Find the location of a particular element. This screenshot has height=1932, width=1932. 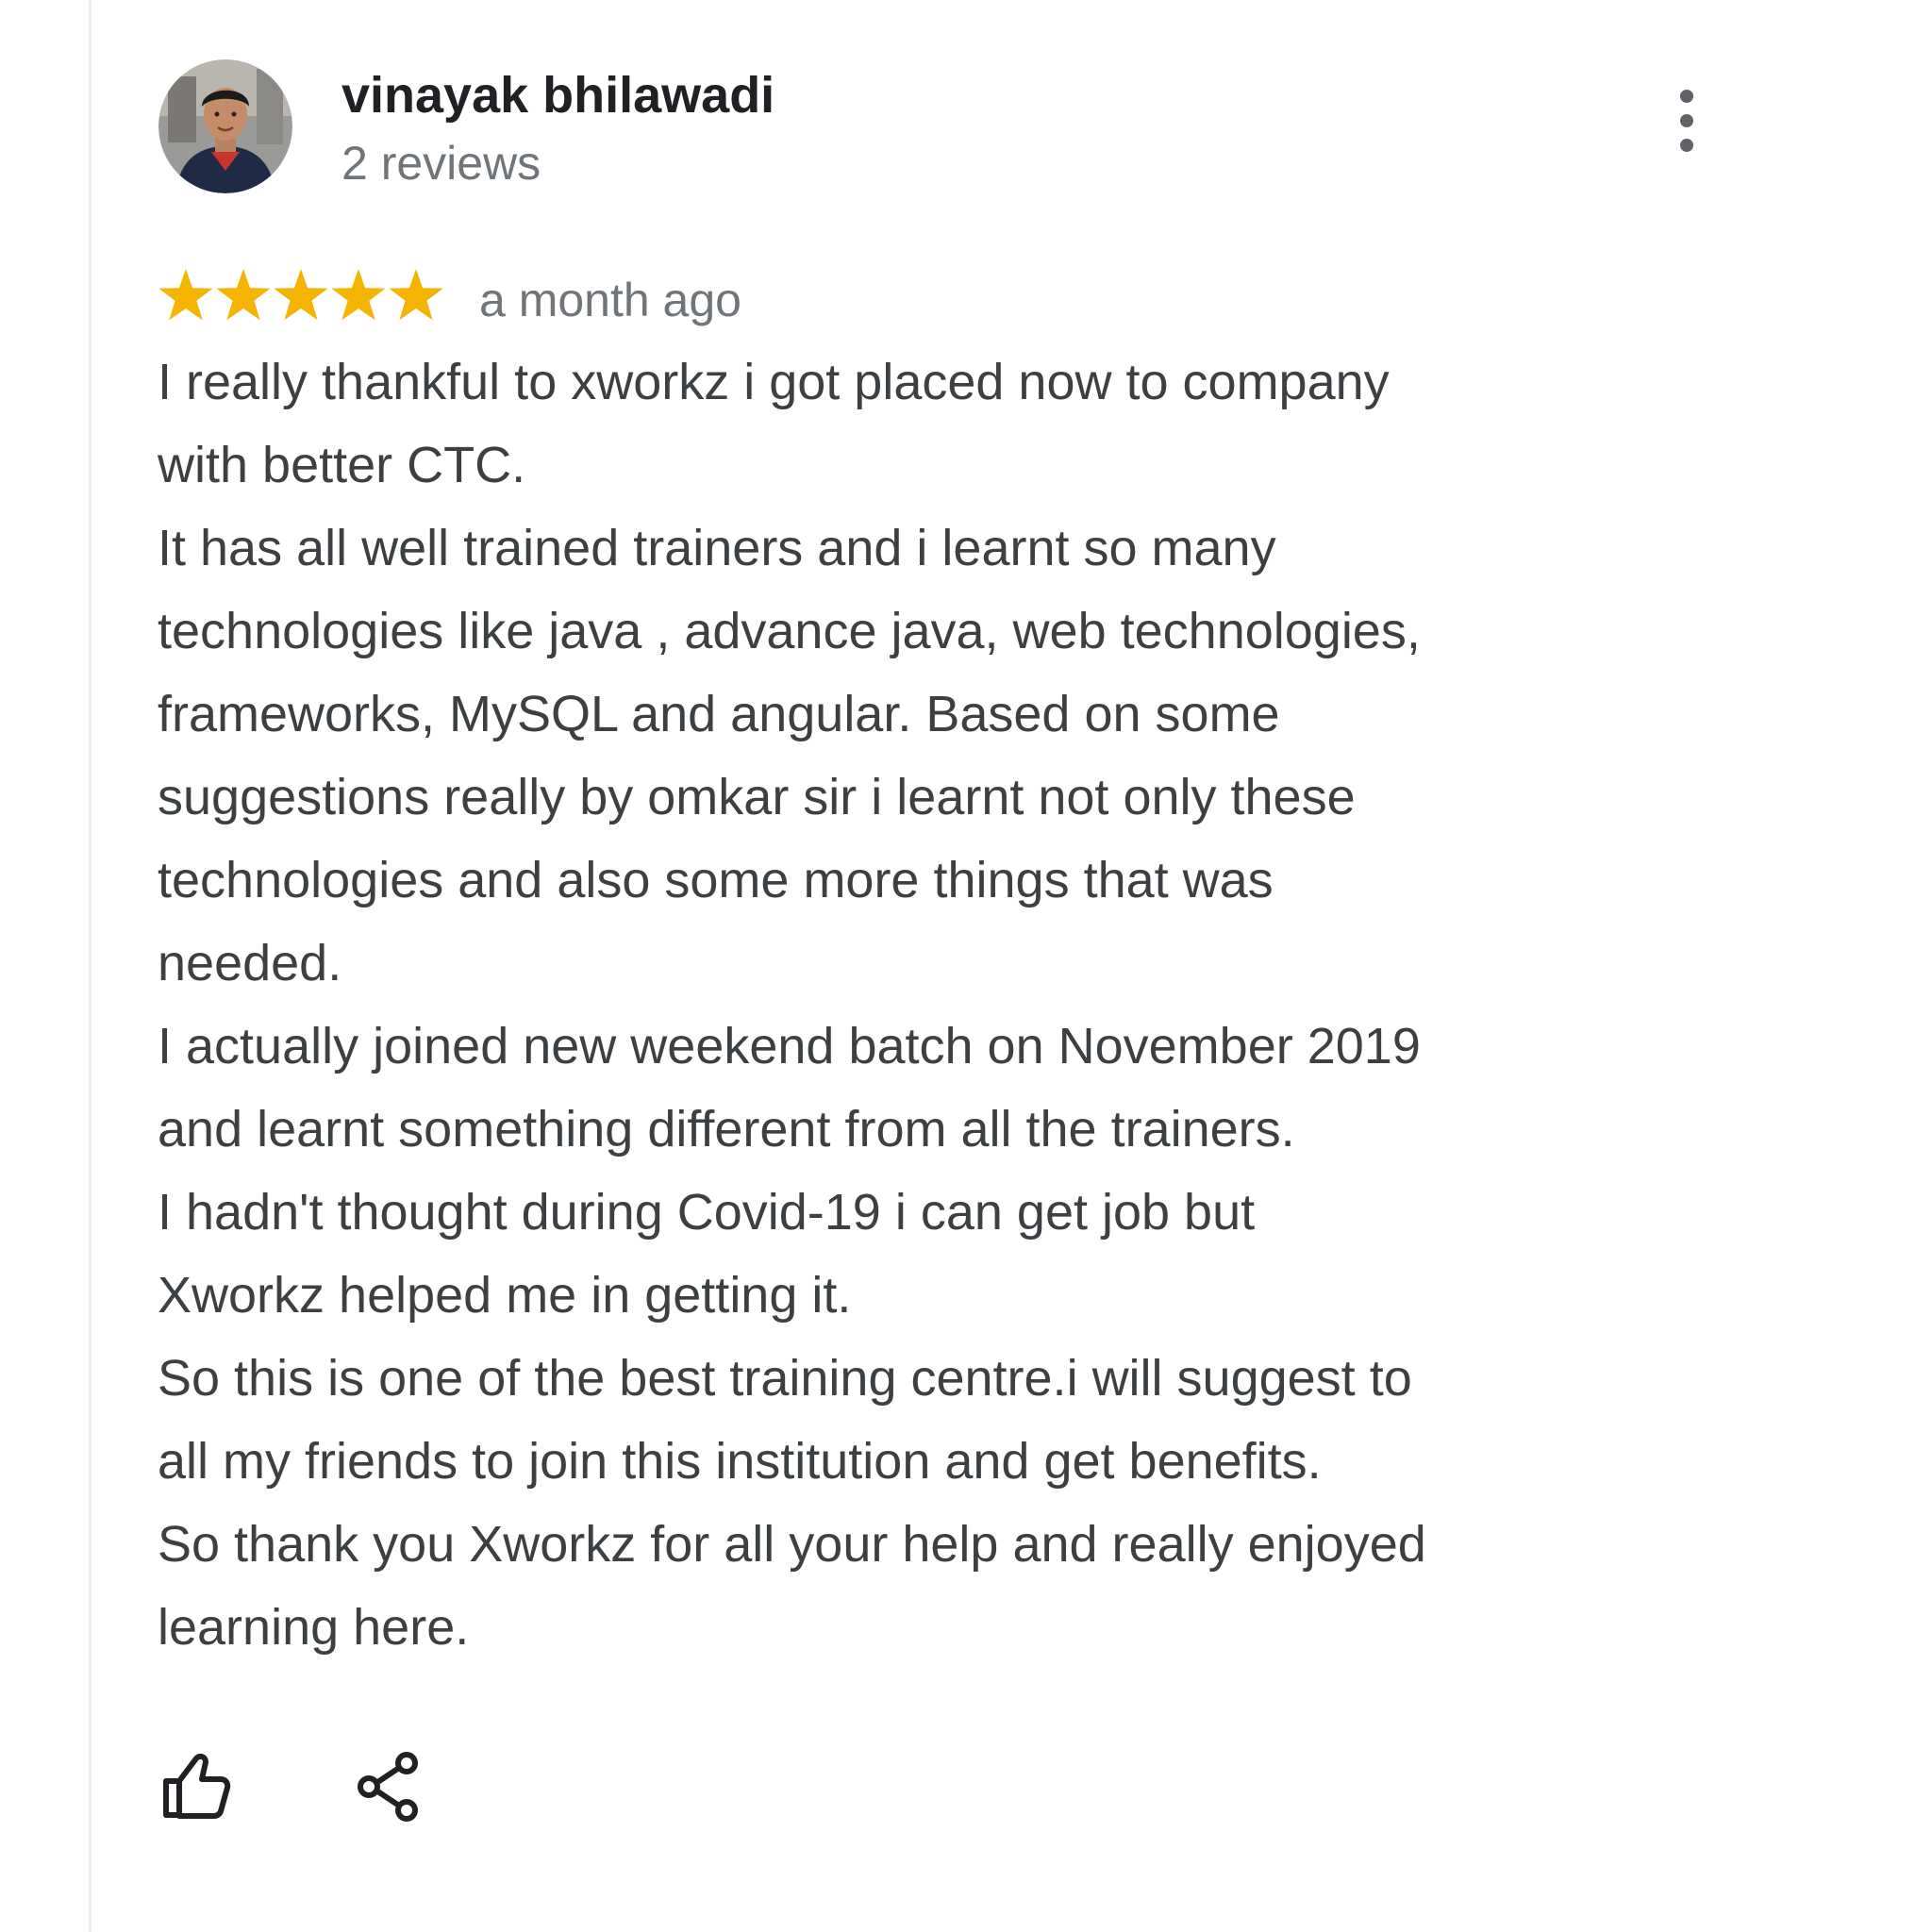

avatar-image is located at coordinates (225, 126).